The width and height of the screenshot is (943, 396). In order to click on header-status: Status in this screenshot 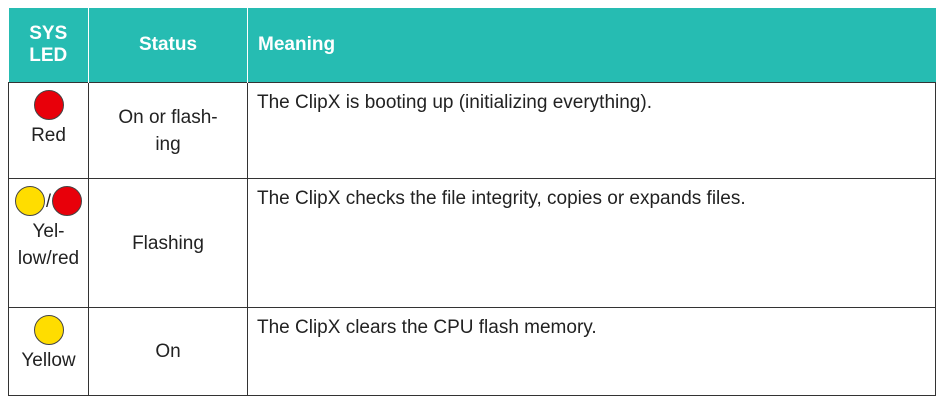, I will do `click(168, 45)`.